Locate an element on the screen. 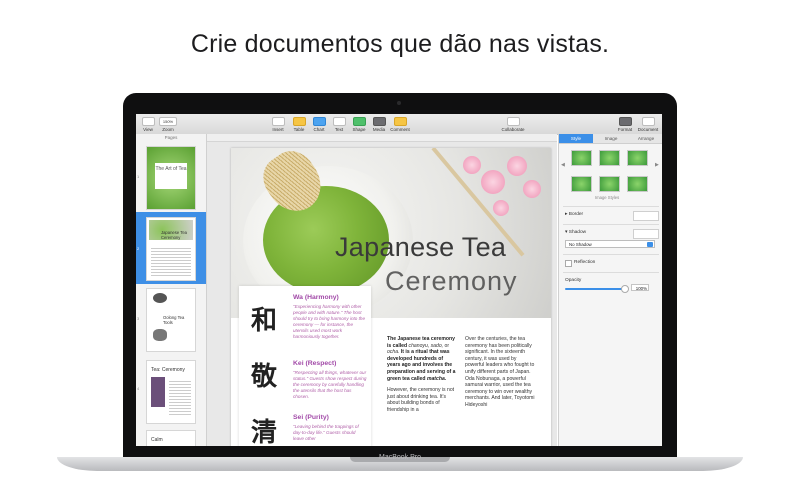  table-icon is located at coordinates (299, 121).